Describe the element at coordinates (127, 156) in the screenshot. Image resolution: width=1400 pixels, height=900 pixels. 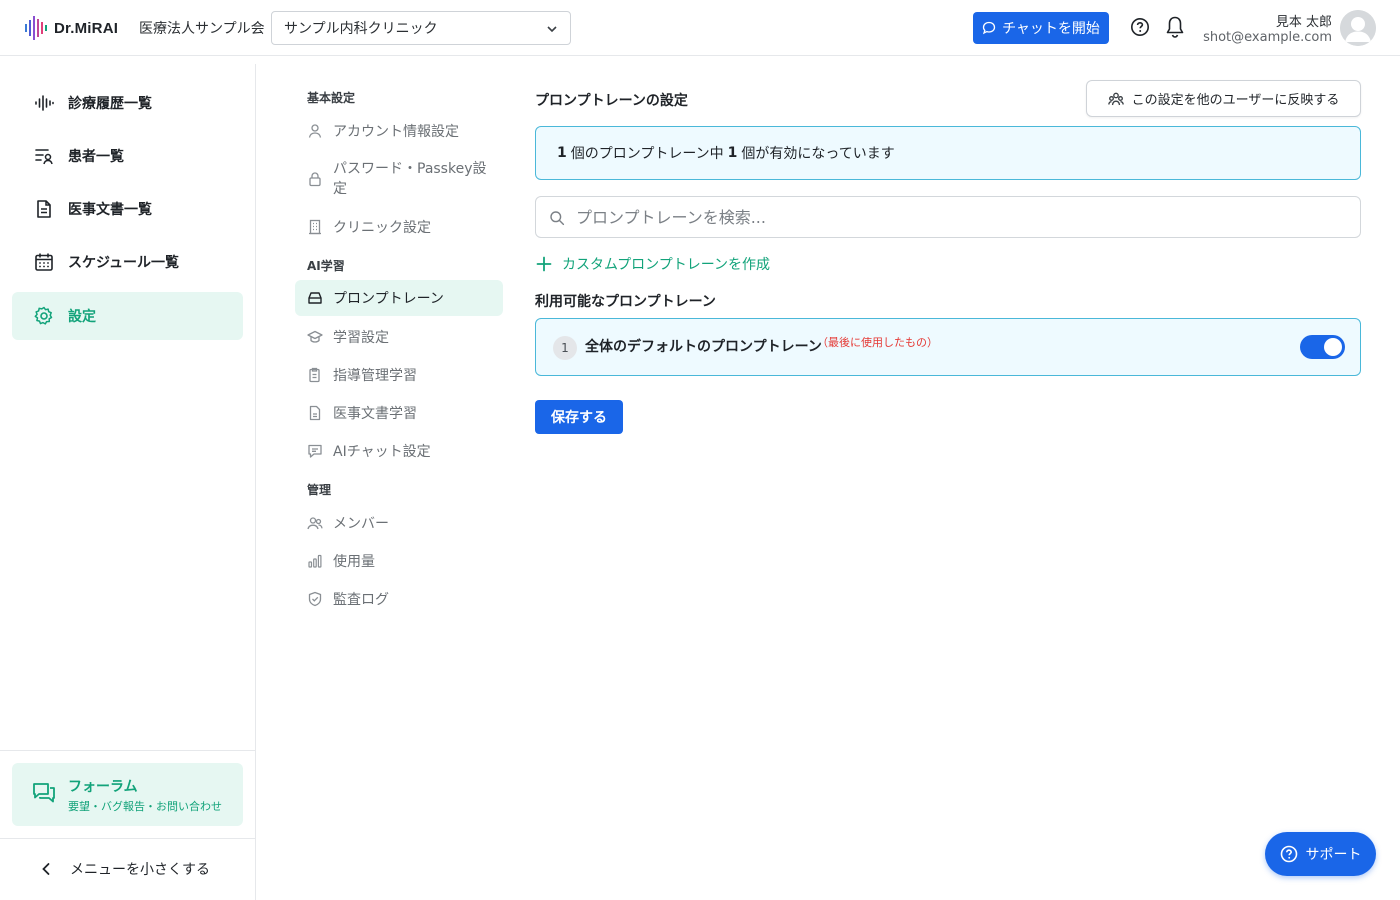
I see `sidebar-item-patients: 患者一覧` at that location.